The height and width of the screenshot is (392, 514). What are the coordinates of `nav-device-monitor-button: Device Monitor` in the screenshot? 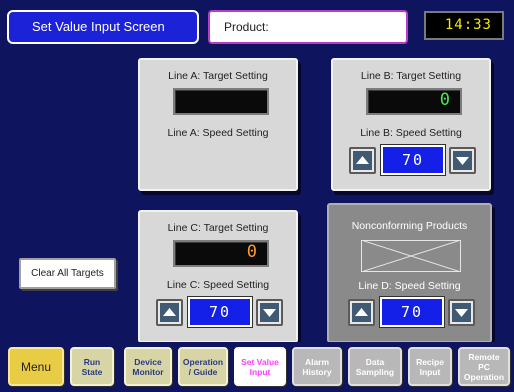 It's located at (148, 366).